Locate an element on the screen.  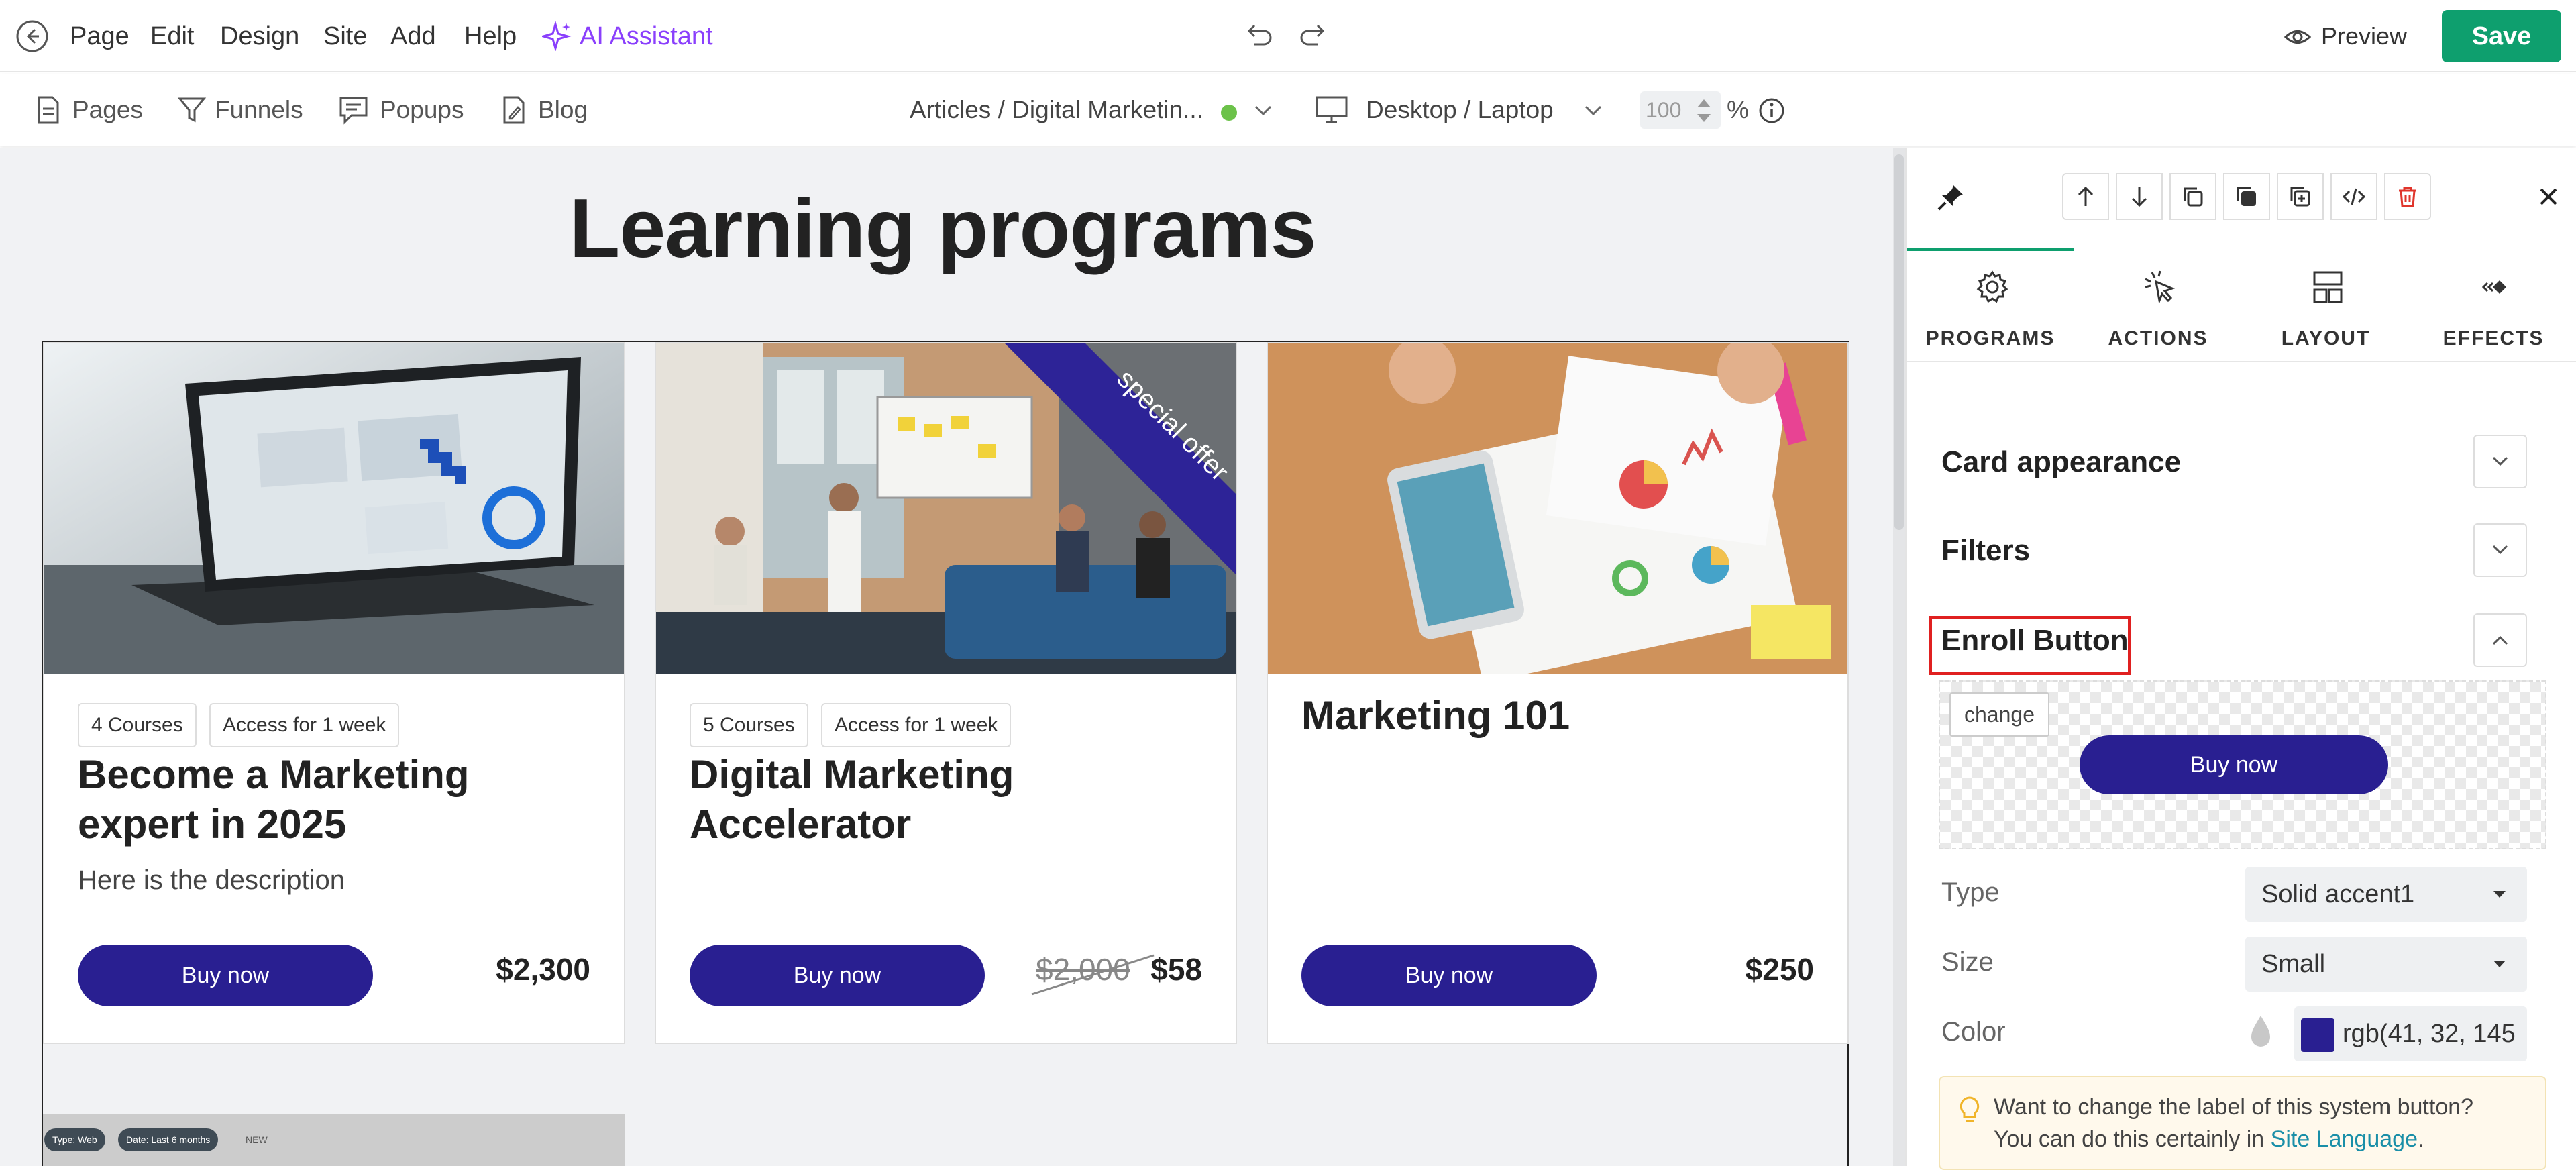
tab-label: EFFECTS is located at coordinates (2493, 338).